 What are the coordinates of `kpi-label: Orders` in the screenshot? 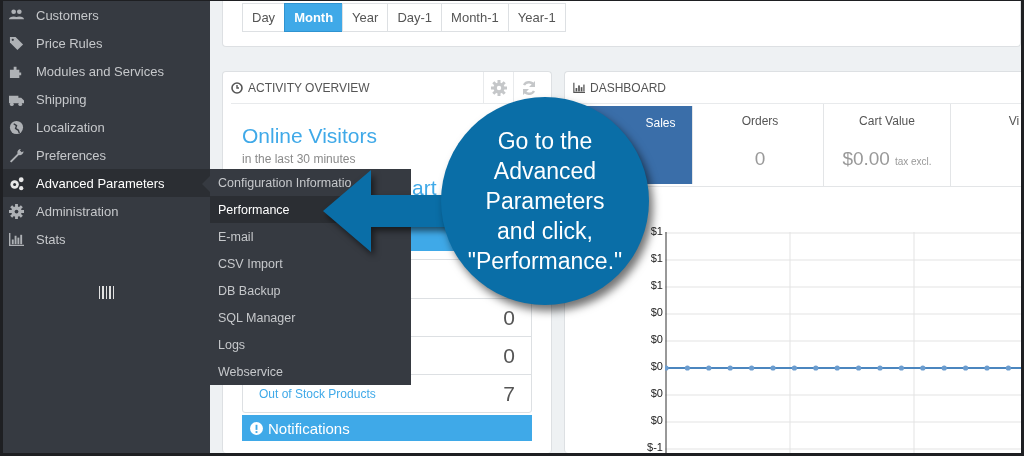 It's located at (760, 121).